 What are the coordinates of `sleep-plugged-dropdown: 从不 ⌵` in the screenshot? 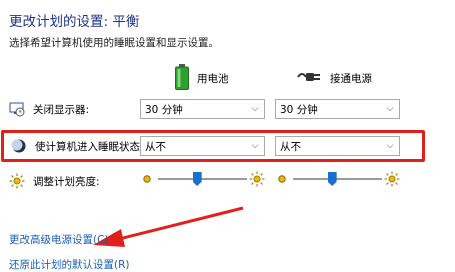 It's located at (337, 146).